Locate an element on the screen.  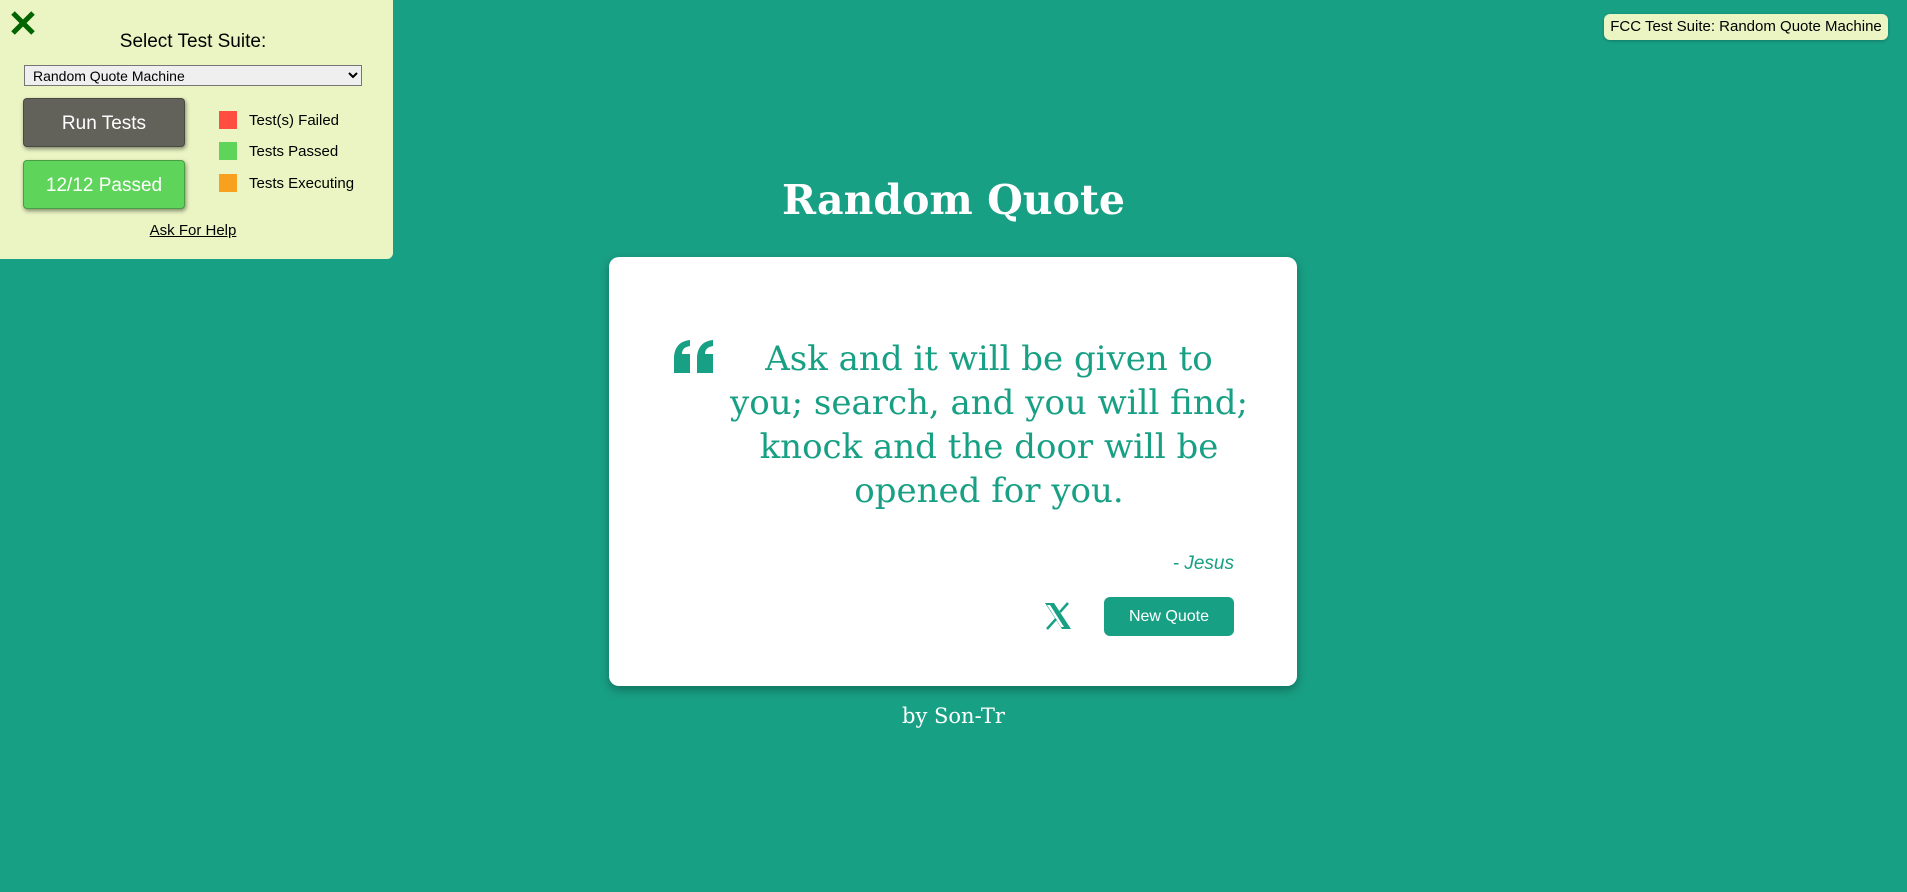
legend-passed: Tests Passed is located at coordinates (278, 151).